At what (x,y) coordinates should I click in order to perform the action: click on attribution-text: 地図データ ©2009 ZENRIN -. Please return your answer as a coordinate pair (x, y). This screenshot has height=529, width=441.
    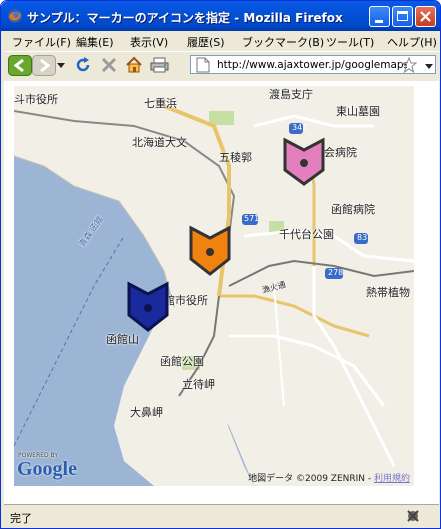
    Looking at the image, I should click on (311, 479).